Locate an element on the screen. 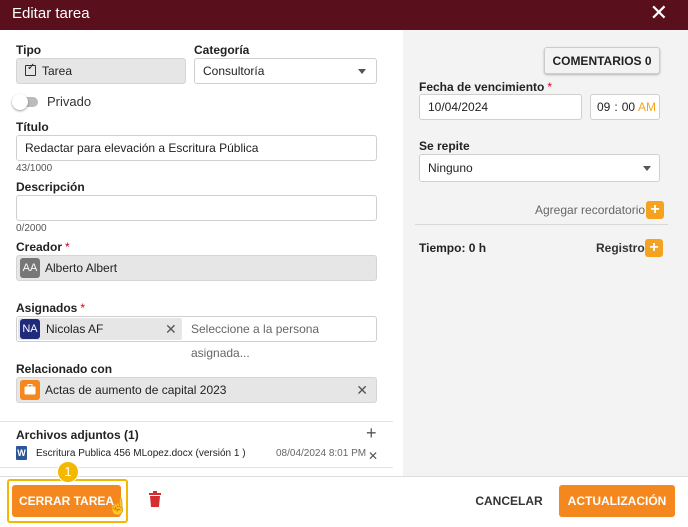 Image resolution: width=688 pixels, height=527 pixels. hora-input: 09:00 AM is located at coordinates (625, 107).